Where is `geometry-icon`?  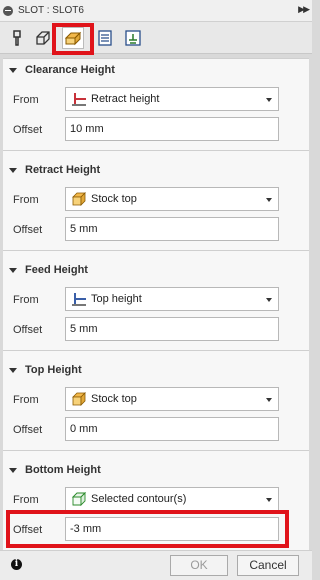
geometry-icon is located at coordinates (43, 38).